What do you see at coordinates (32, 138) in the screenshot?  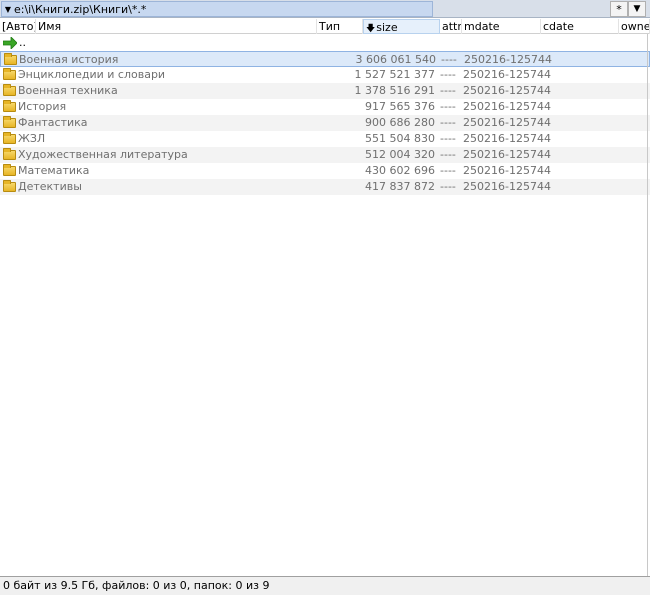 I see `file-name: ЖЗЛ` at bounding box center [32, 138].